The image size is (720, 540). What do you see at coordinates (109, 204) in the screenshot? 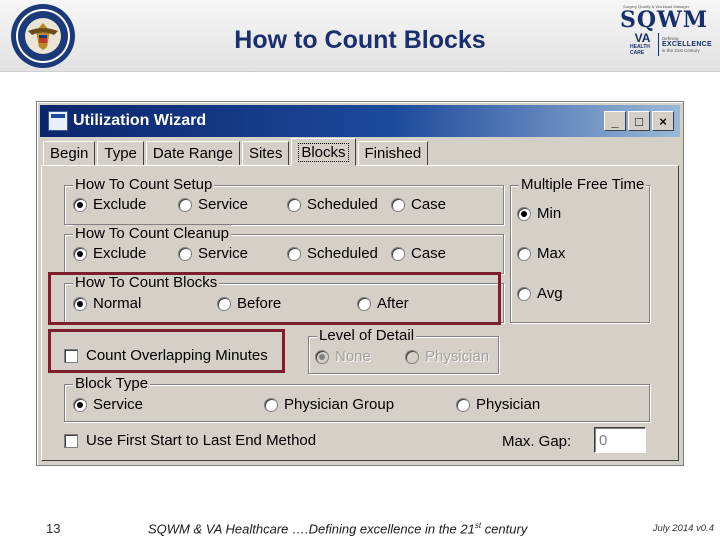
I see `setup-exclude-radio: Exclude` at bounding box center [109, 204].